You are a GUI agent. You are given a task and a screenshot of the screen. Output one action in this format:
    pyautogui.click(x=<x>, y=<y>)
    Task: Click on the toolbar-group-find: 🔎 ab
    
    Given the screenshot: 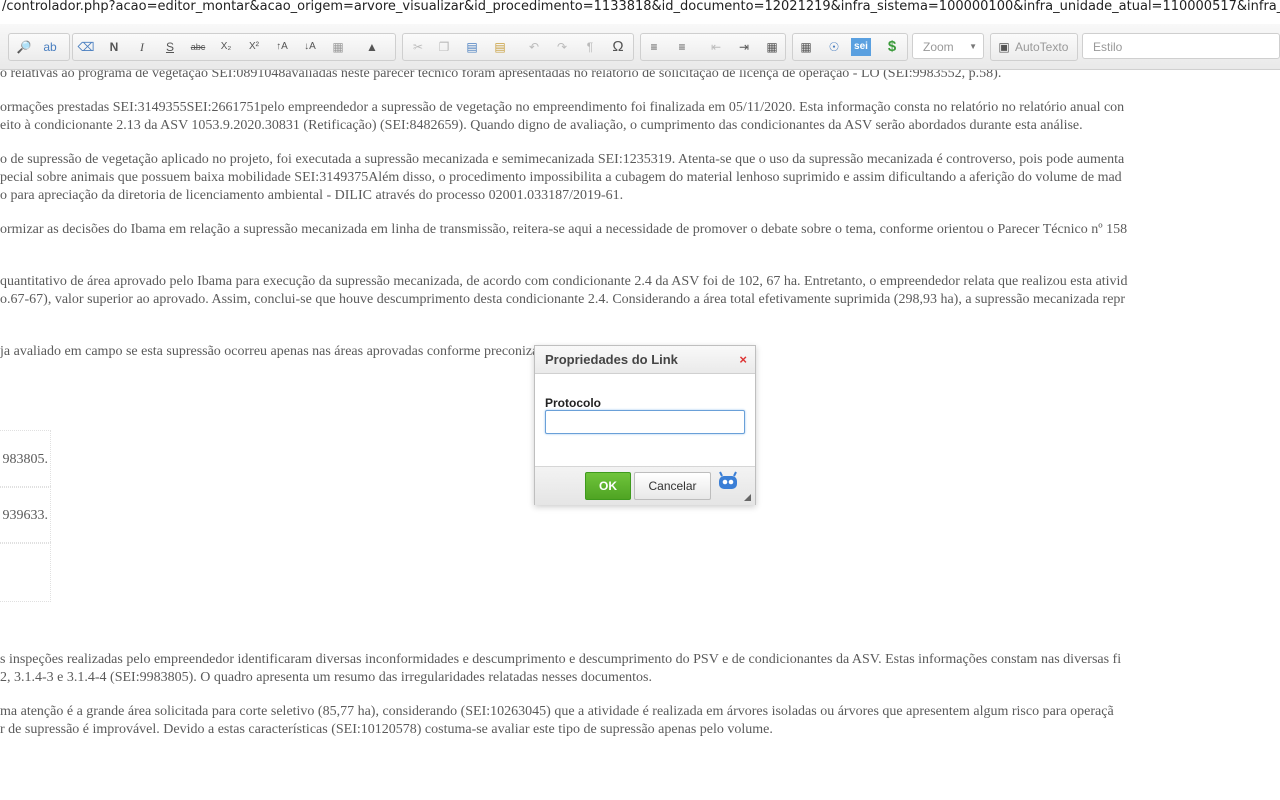 What is the action you would take?
    pyautogui.click(x=39, y=47)
    